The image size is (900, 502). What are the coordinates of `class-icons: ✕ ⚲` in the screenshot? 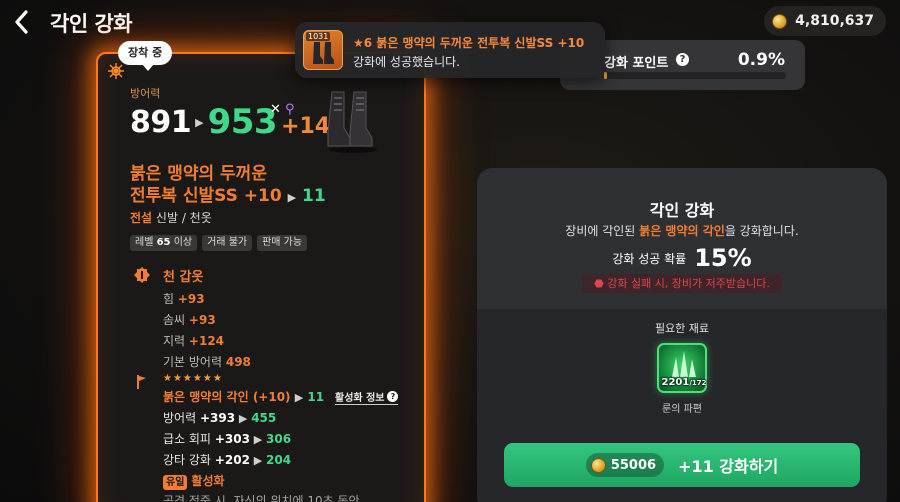 It's located at (282, 109).